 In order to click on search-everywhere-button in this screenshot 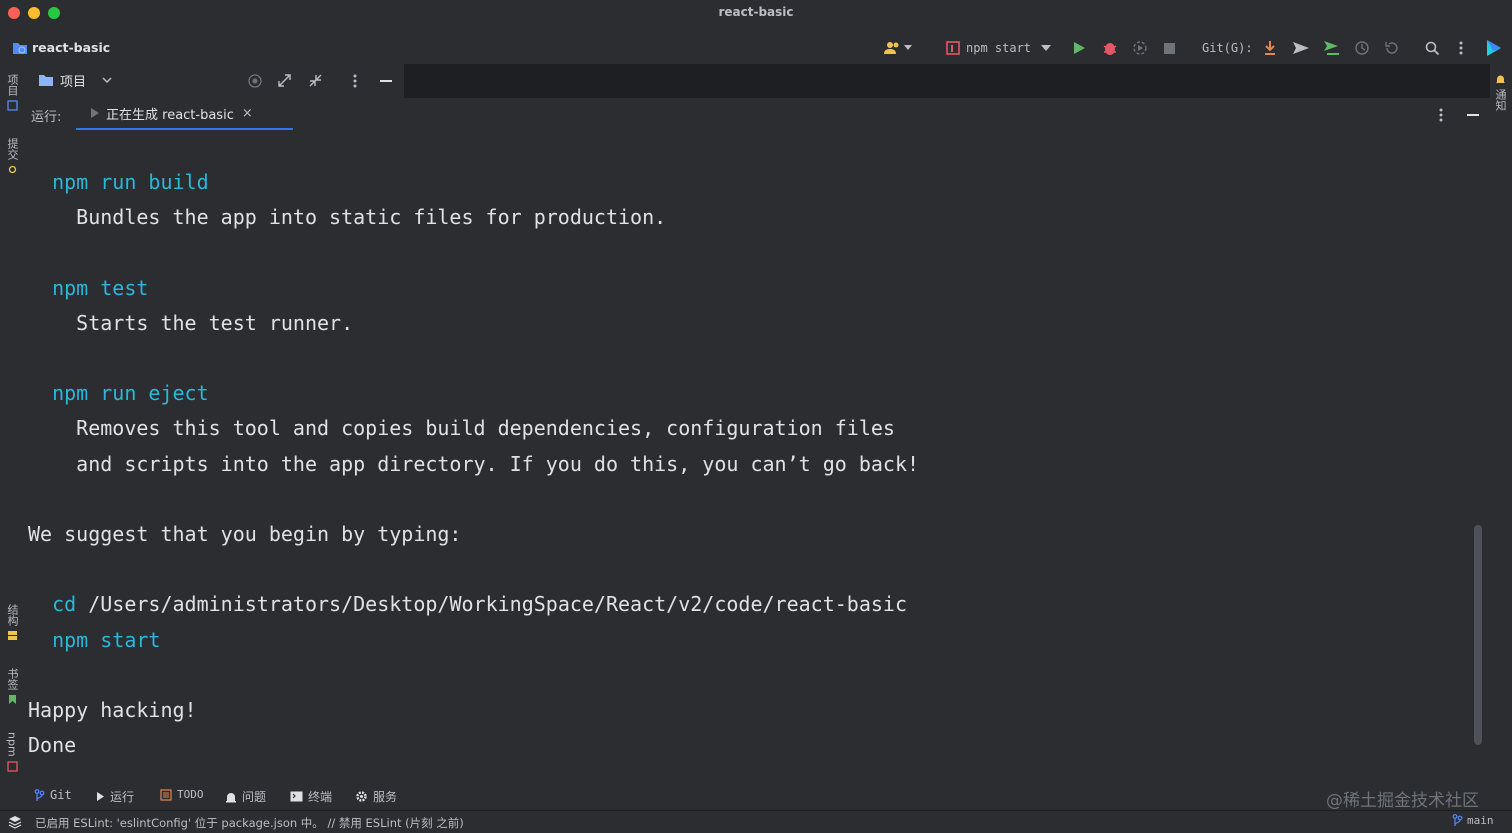, I will do `click(1432, 48)`.